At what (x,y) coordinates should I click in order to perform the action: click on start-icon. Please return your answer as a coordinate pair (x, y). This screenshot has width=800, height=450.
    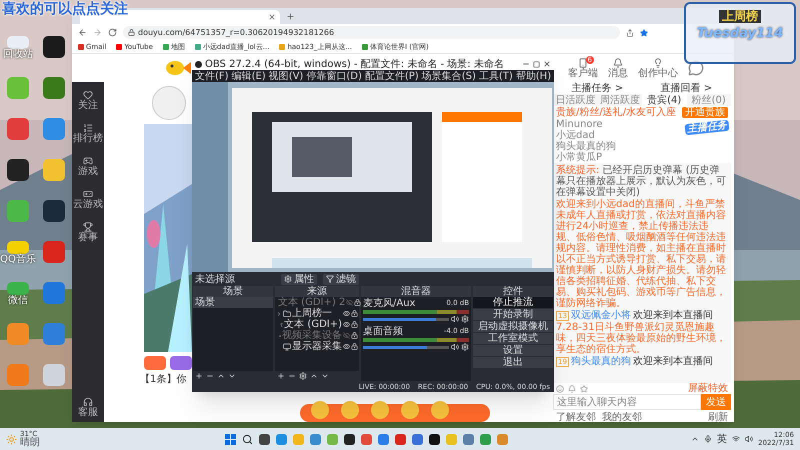
    Looking at the image, I should click on (230, 439).